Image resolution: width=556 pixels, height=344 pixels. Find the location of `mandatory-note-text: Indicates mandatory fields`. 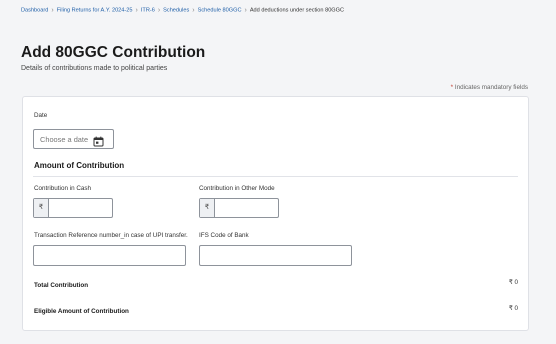

mandatory-note-text: Indicates mandatory fields is located at coordinates (491, 87).